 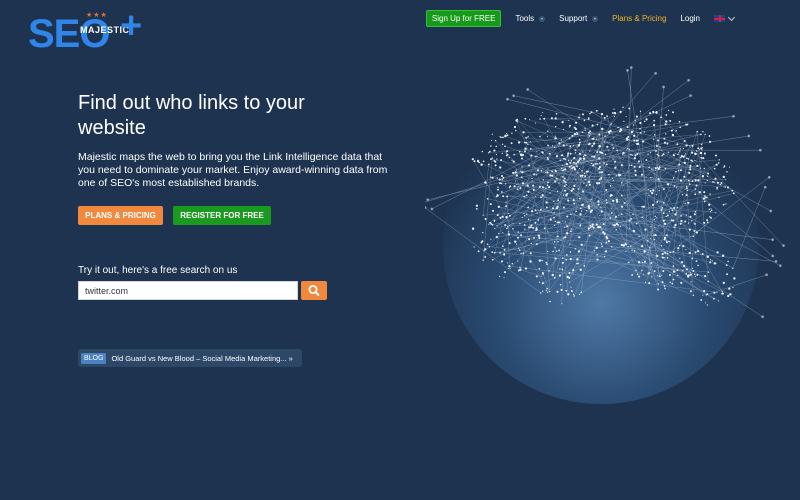 What do you see at coordinates (158, 270) in the screenshot?
I see `search-prompt: Try it out, here's a free search on us` at bounding box center [158, 270].